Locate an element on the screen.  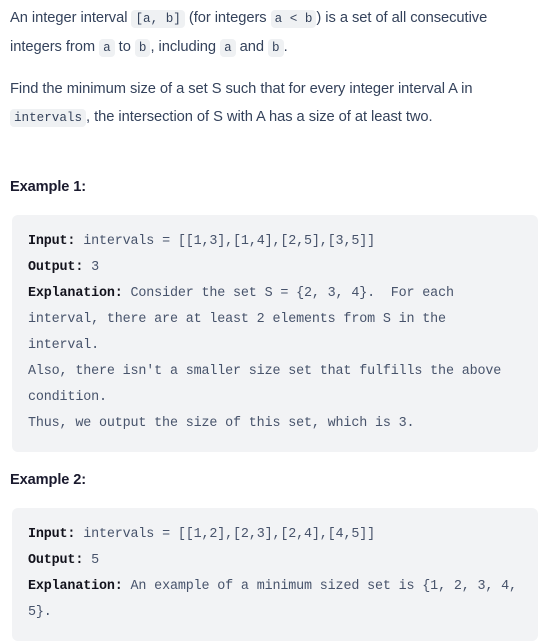
example-2-input-label: Input: is located at coordinates (52, 534).